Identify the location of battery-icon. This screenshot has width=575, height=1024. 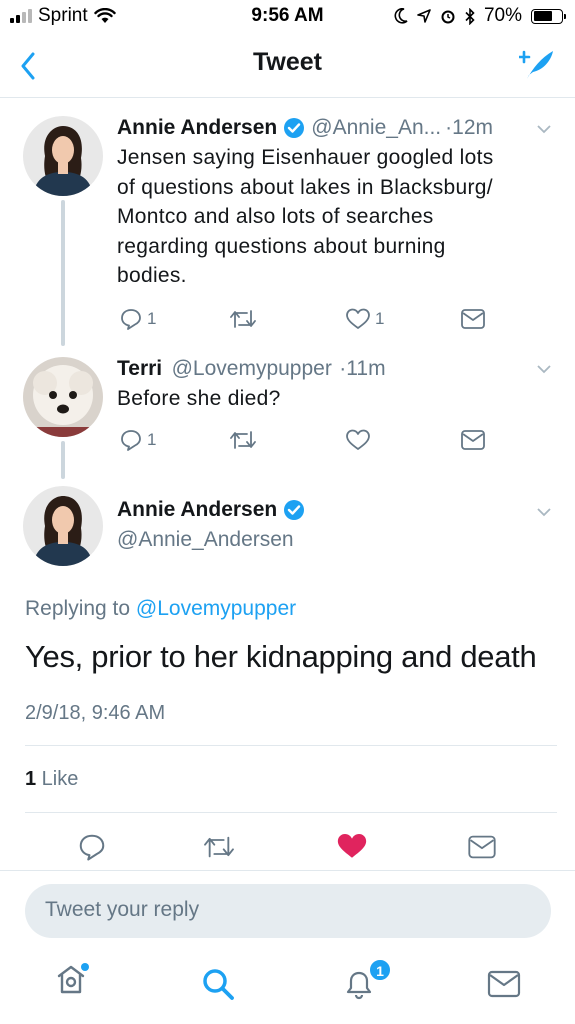
(548, 16).